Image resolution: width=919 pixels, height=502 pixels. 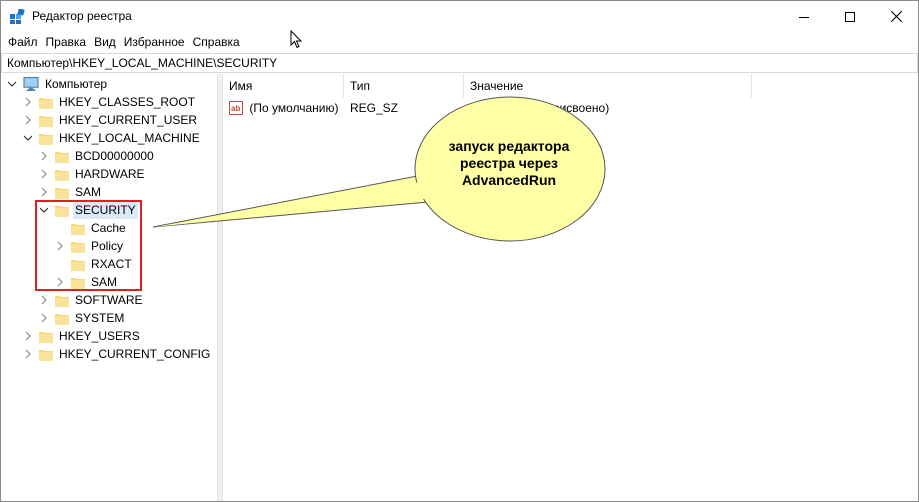 I want to click on tree-label: BCD00000000, so click(x=114, y=156).